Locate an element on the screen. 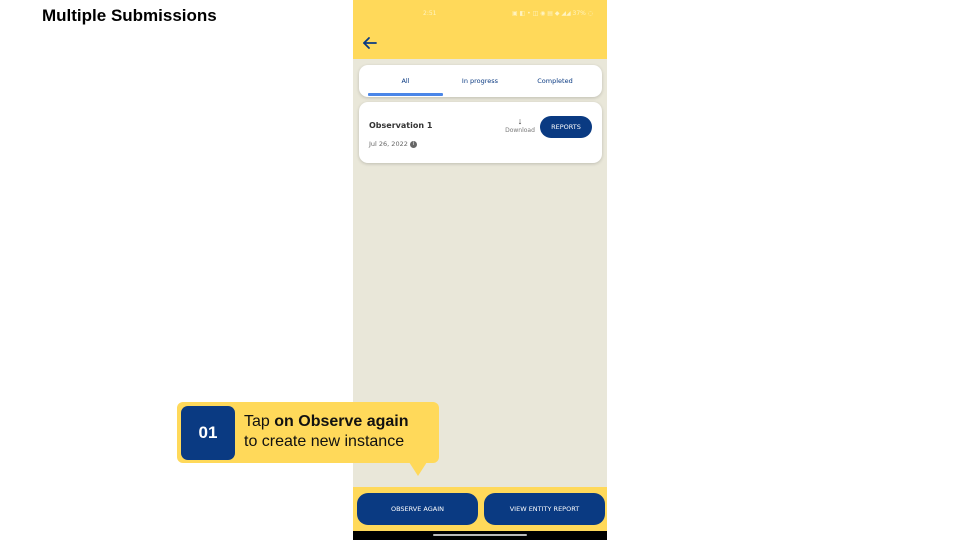  tab-bar: All In progress Completed is located at coordinates (480, 81).